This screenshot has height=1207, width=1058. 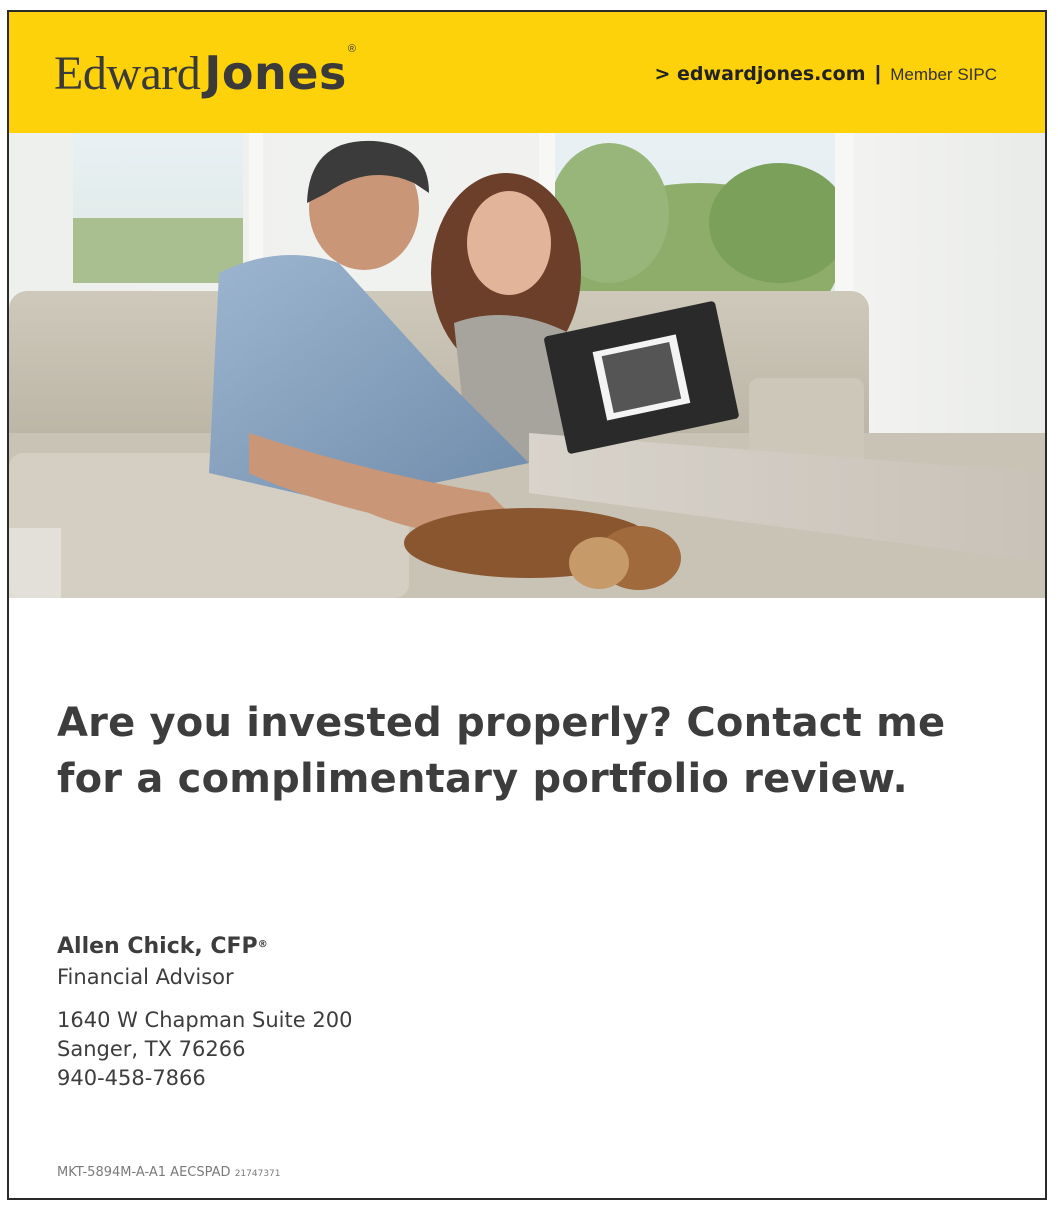 I want to click on address-line-2: Sanger, TX 76266, so click(x=151, y=1049).